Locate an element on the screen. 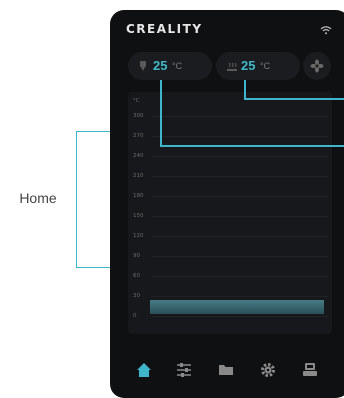 Image resolution: width=344 pixels, height=398 pixels. tick-label: 210 is located at coordinates (138, 176).